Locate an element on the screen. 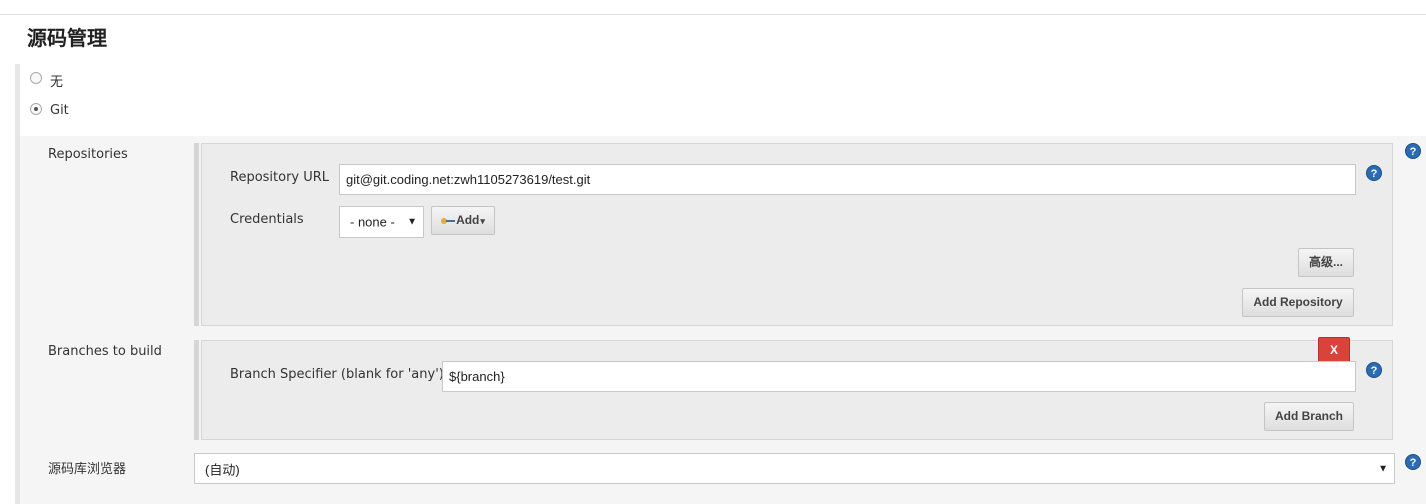 This screenshot has width=1426, height=504. delete-branch-button: X is located at coordinates (1334, 350).